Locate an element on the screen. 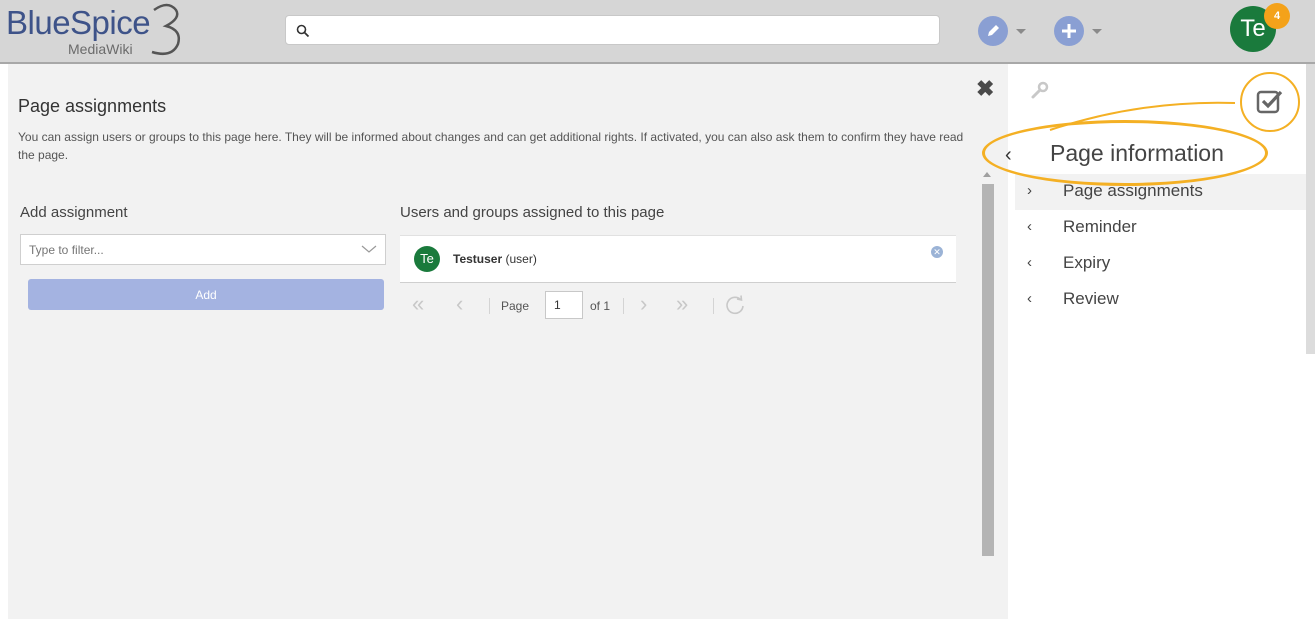 Image resolution: width=1315 pixels, height=619 pixels. pencil-icon is located at coordinates (993, 30).